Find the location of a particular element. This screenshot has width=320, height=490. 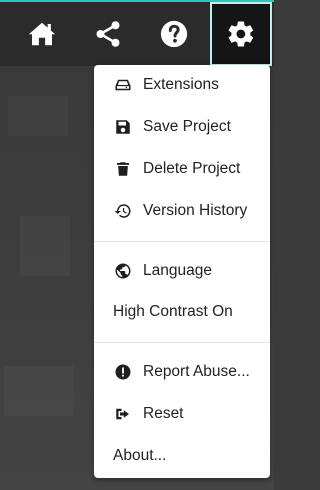

menu-item-high-contrast: High Contrast On is located at coordinates (182, 312).